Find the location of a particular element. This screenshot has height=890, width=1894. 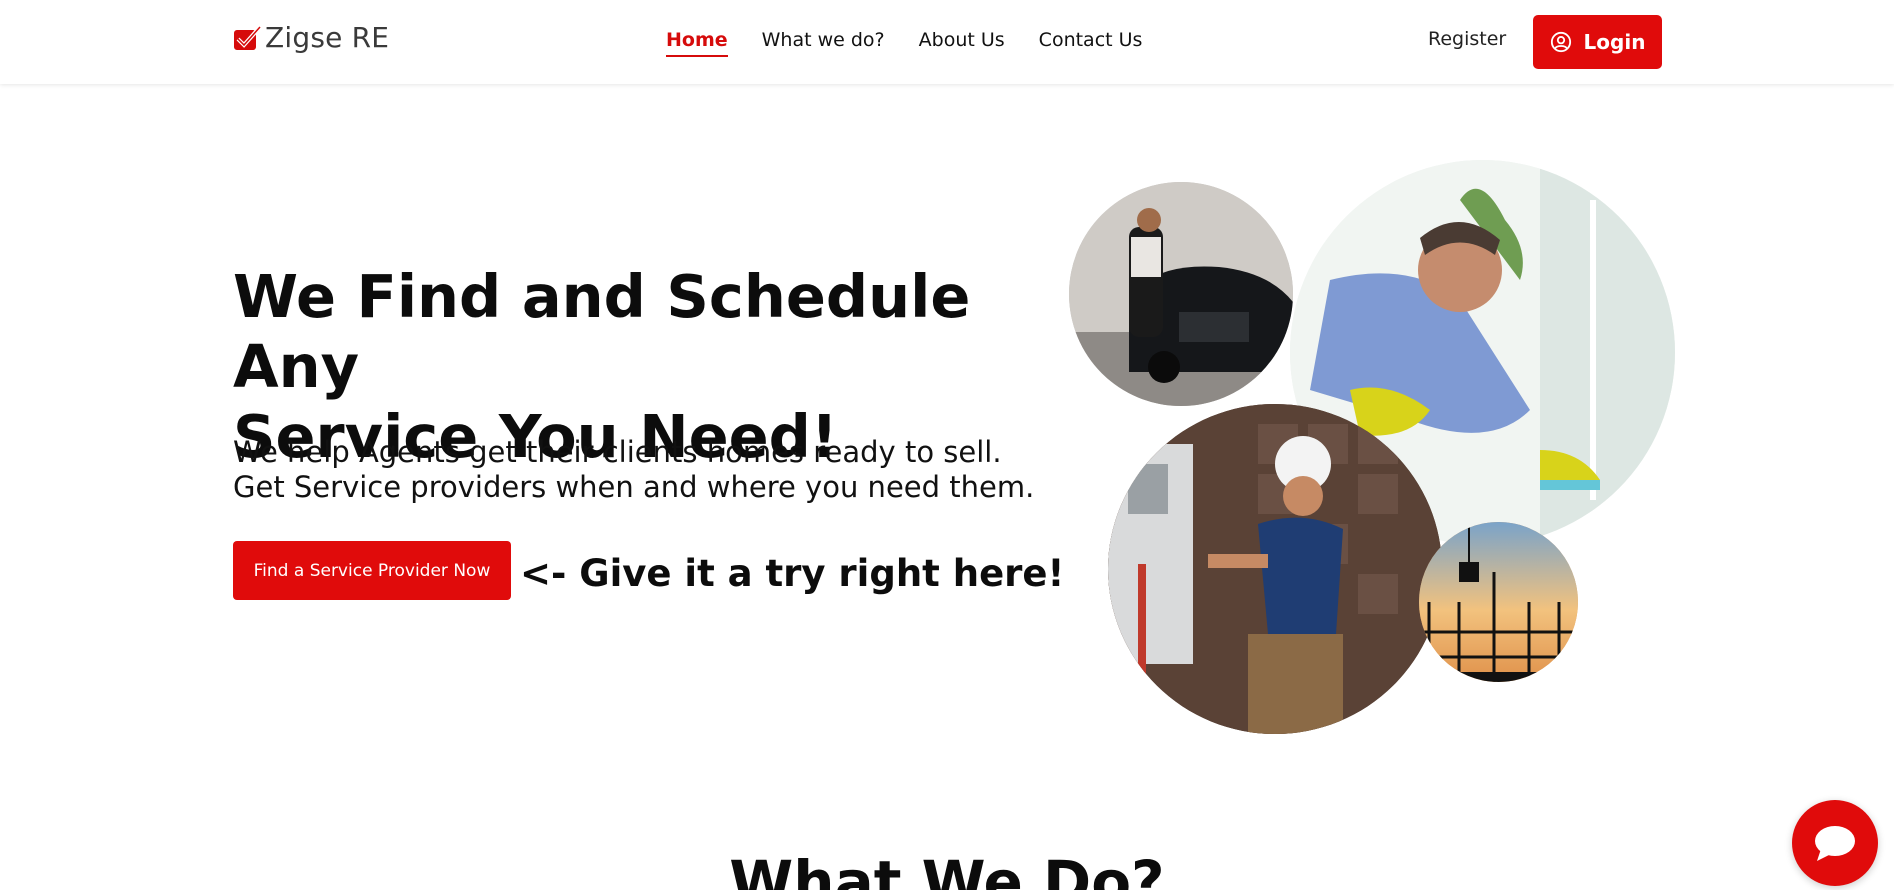

chat-button is located at coordinates (1835, 843).